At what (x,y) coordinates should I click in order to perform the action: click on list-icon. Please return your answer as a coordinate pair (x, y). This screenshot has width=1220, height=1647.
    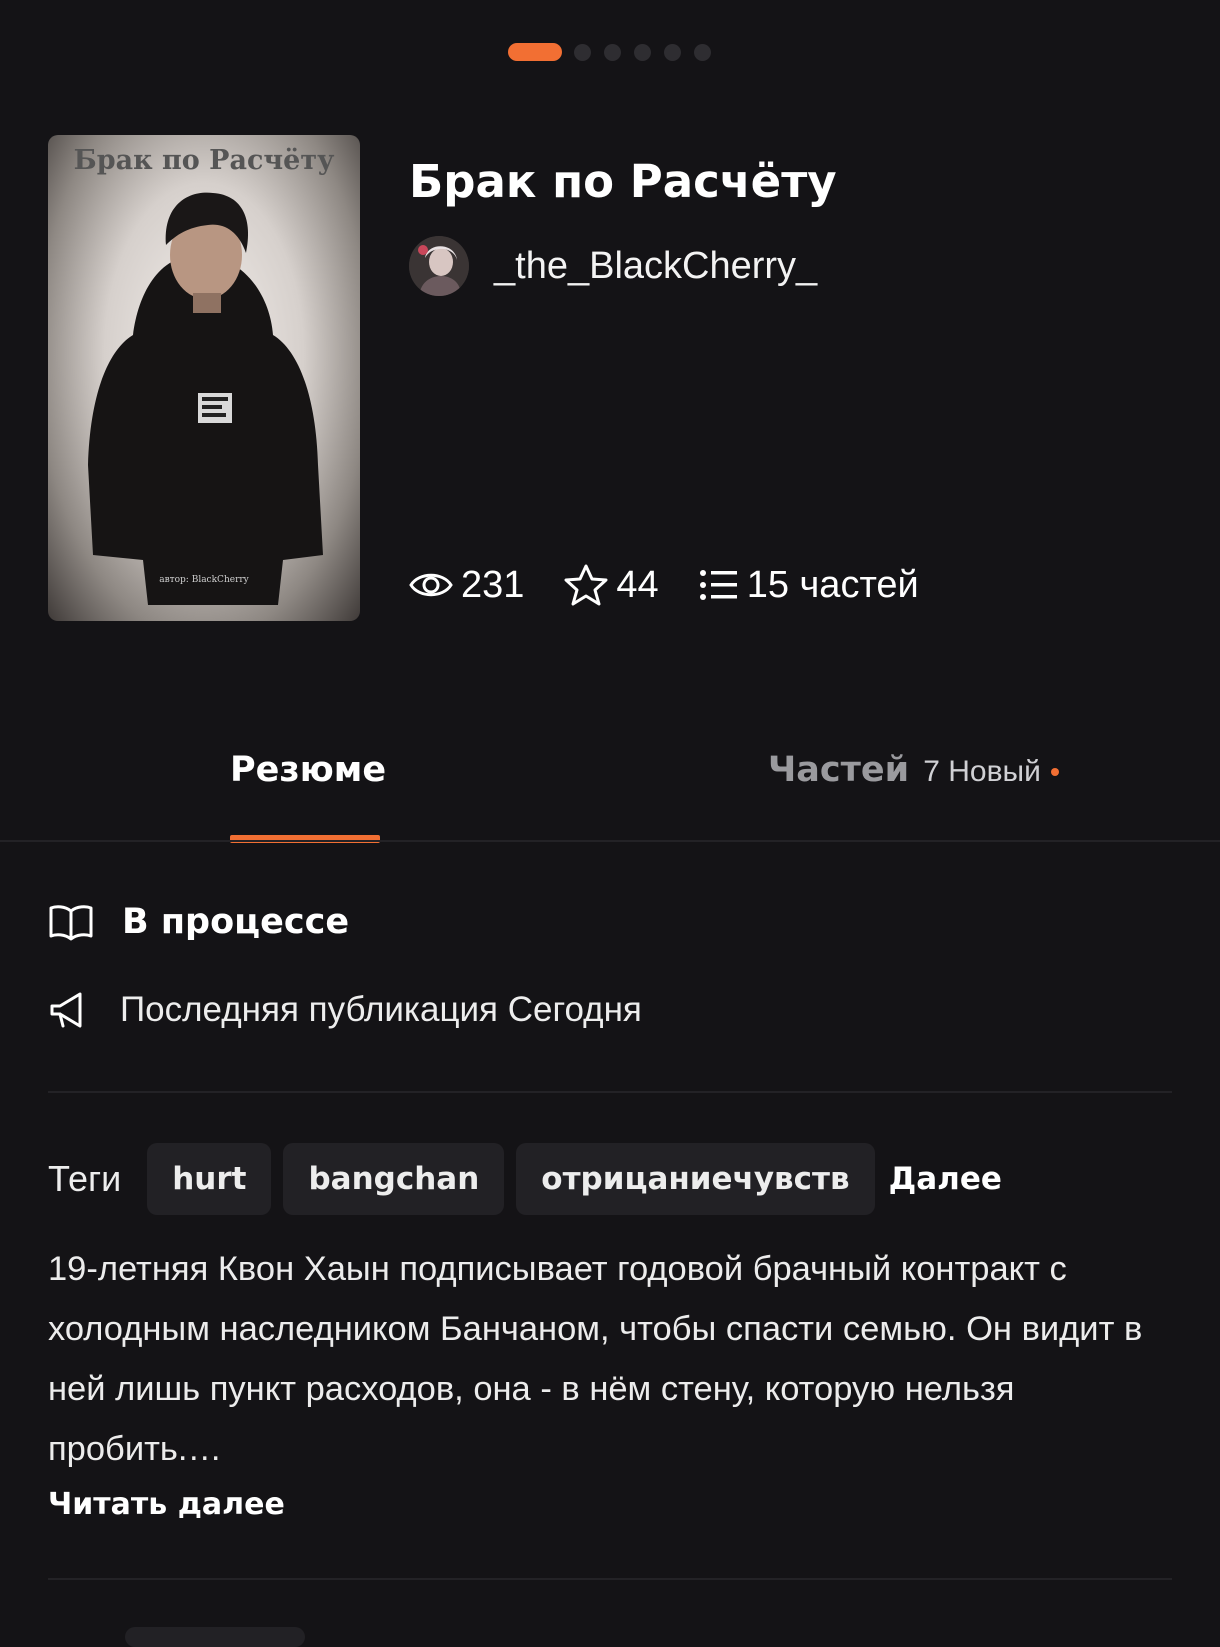
    Looking at the image, I should click on (718, 585).